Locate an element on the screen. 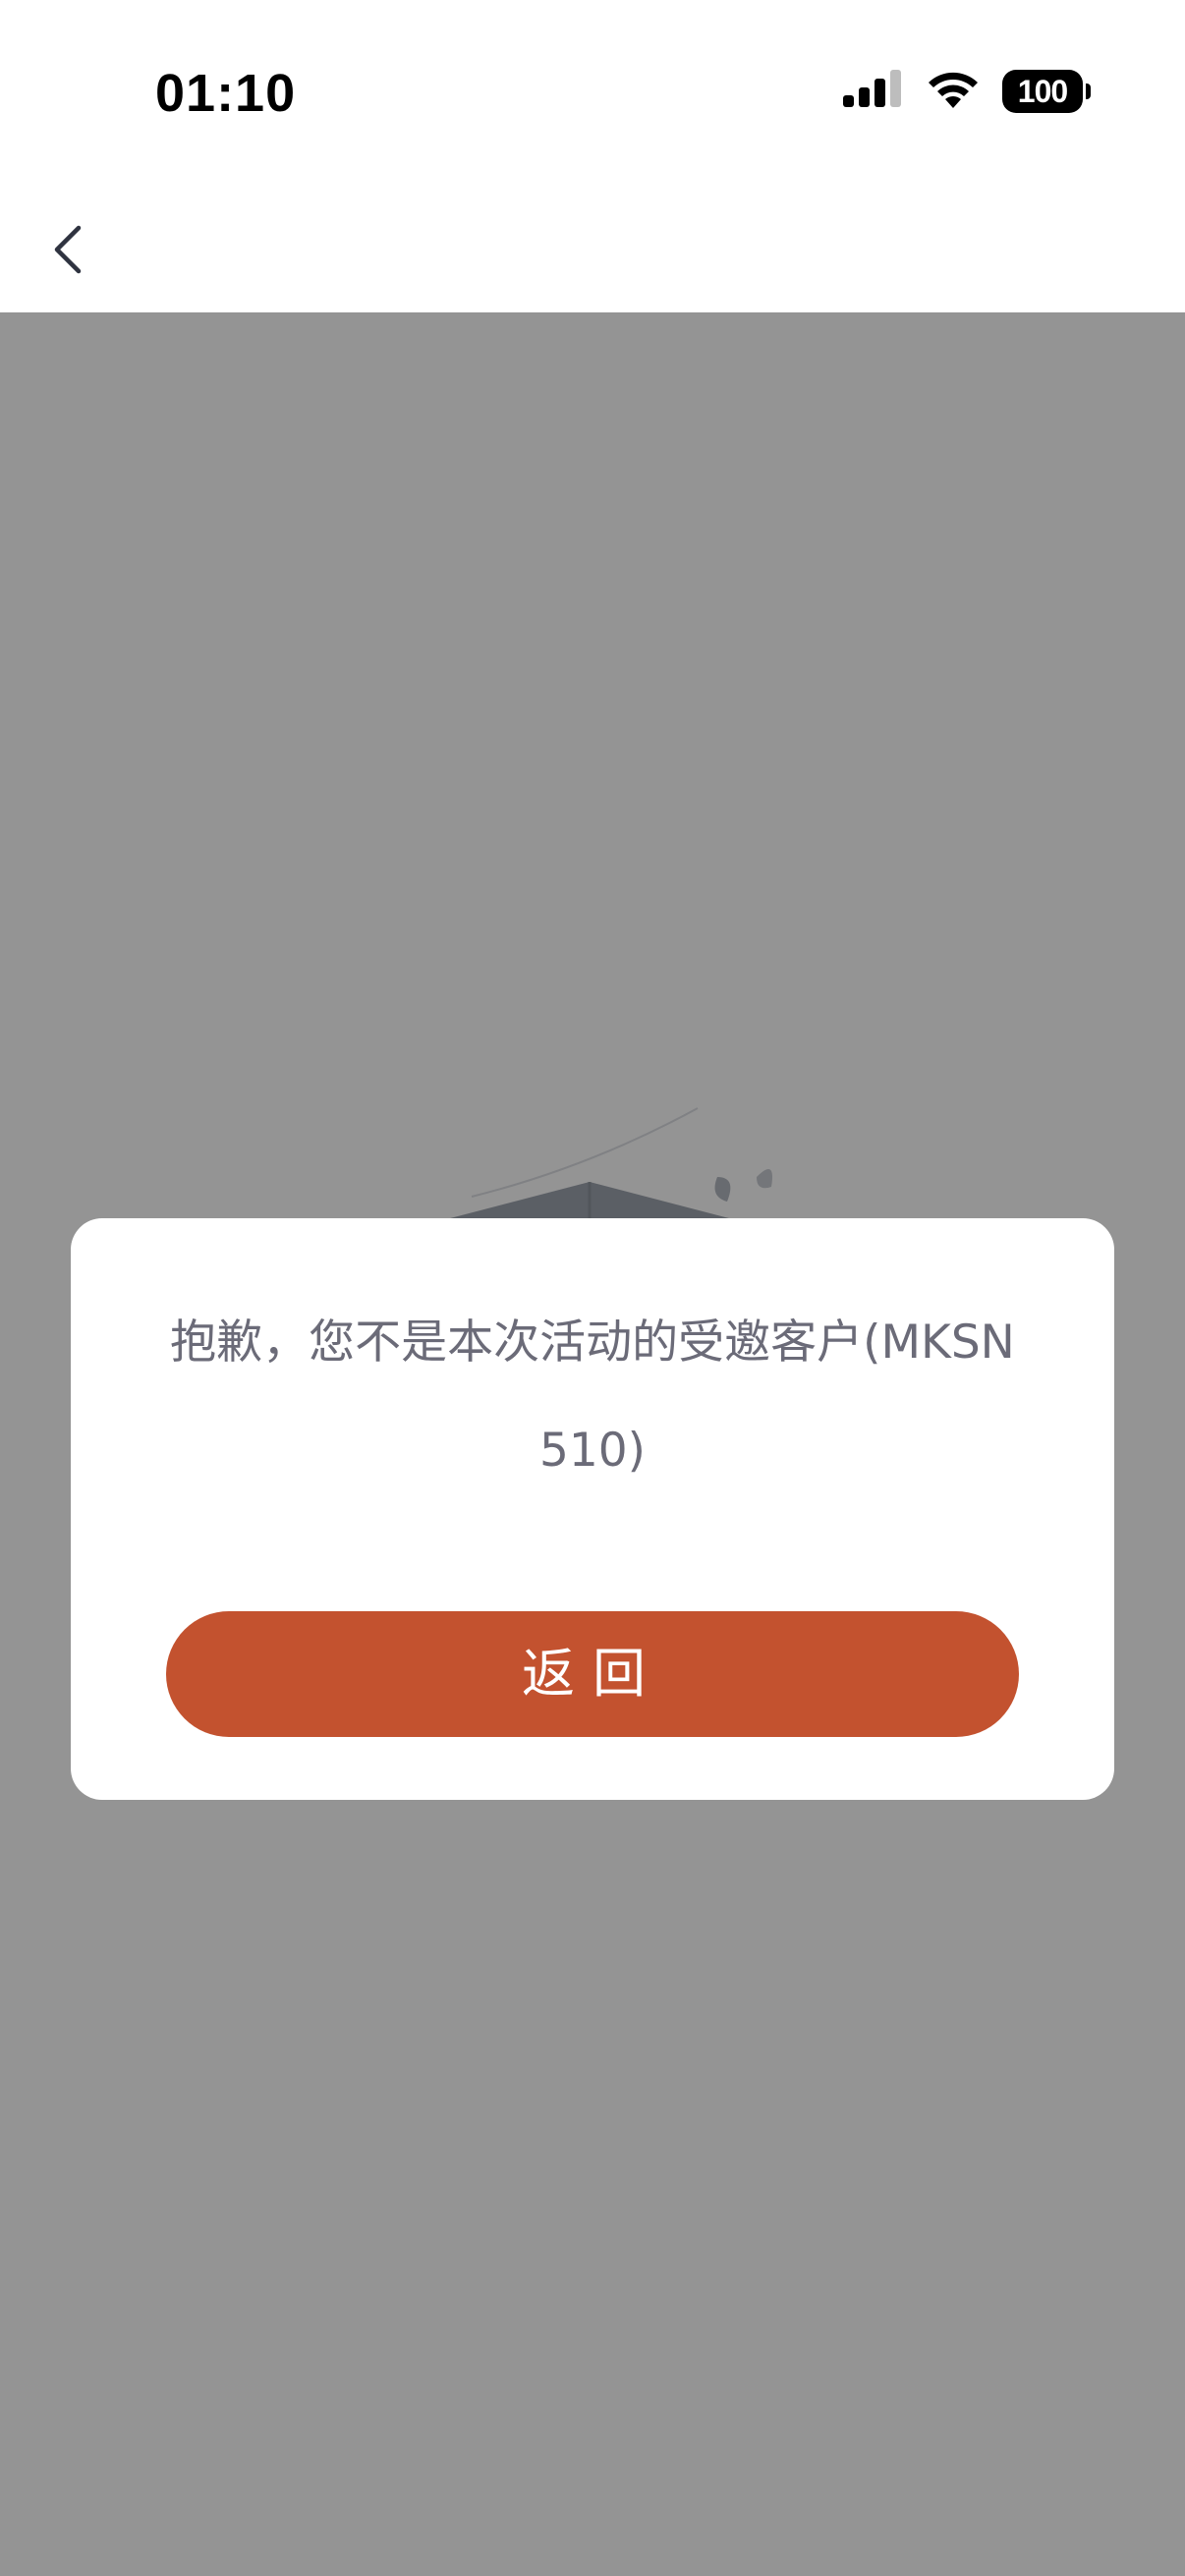 The width and height of the screenshot is (1185, 2576). status-time: 01:10 is located at coordinates (226, 93).